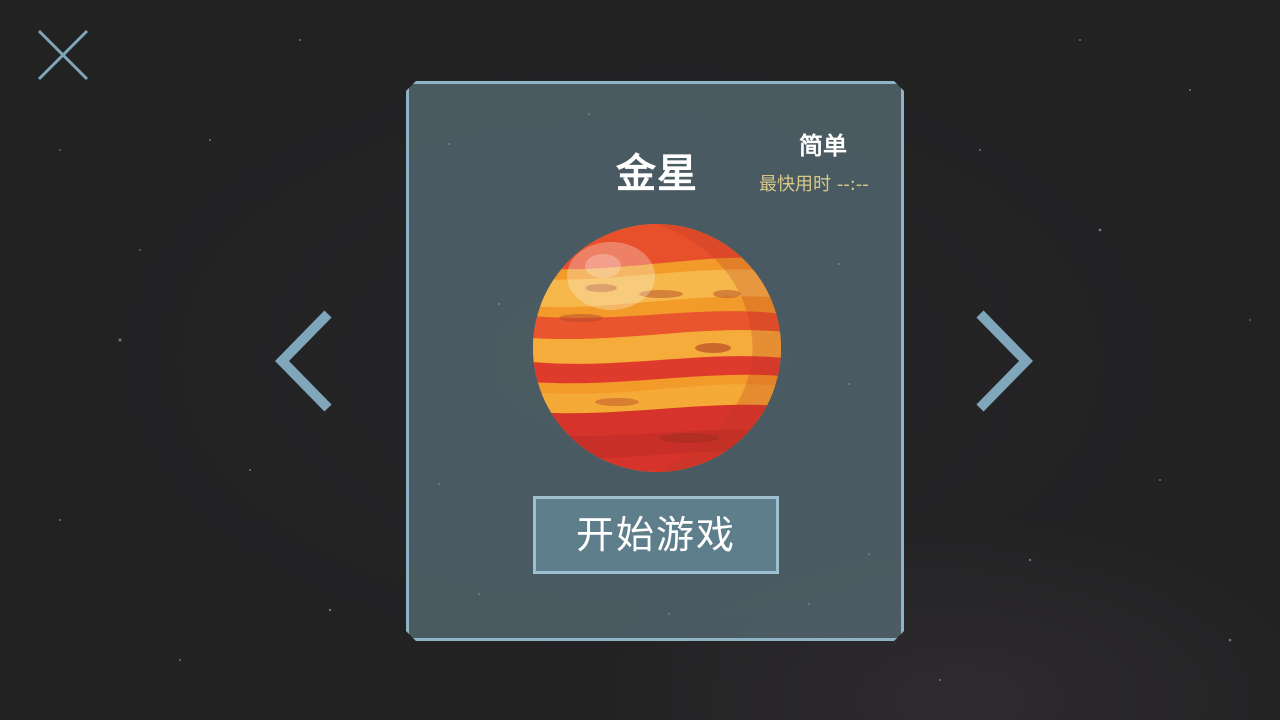 This screenshot has width=1280, height=720. Describe the element at coordinates (814, 184) in the screenshot. I see `best-time-label: 最快用时 --:--` at that location.